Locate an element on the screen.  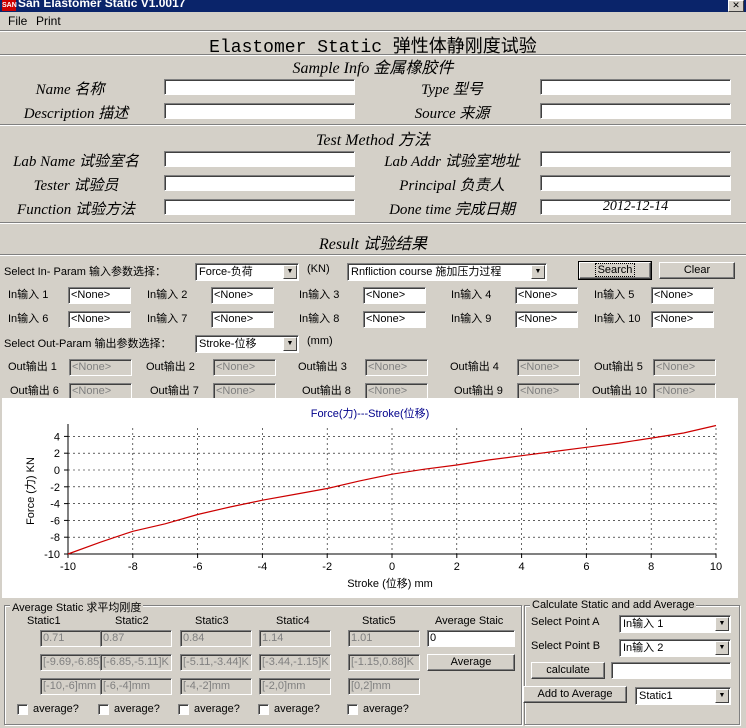
x-tick-label: 10 is located at coordinates (716, 567).